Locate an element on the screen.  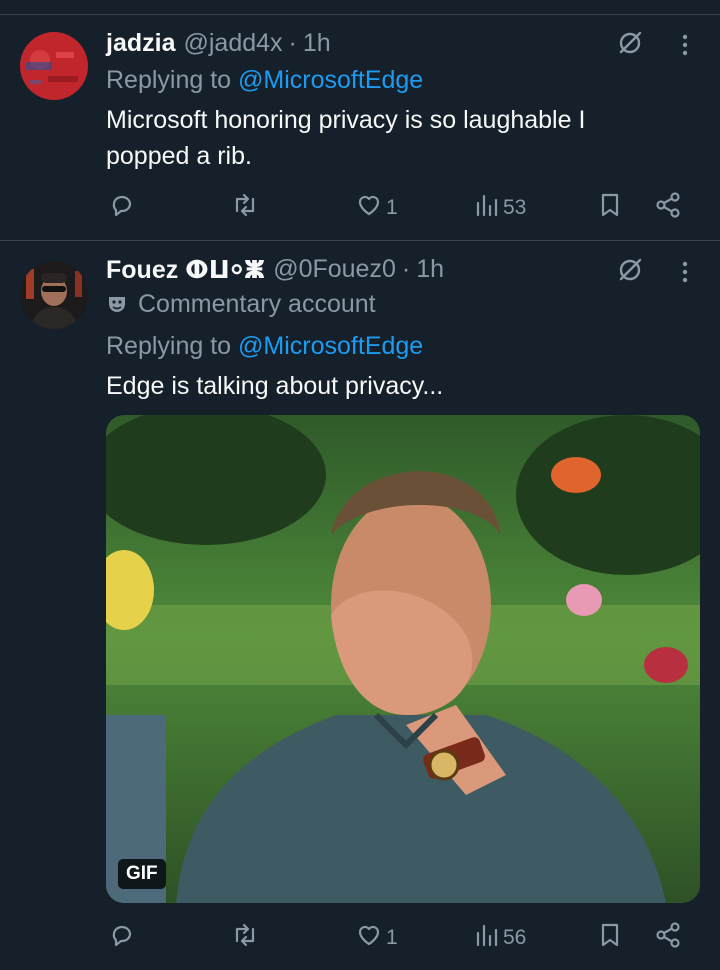
views-button: 53 is located at coordinates (500, 208).